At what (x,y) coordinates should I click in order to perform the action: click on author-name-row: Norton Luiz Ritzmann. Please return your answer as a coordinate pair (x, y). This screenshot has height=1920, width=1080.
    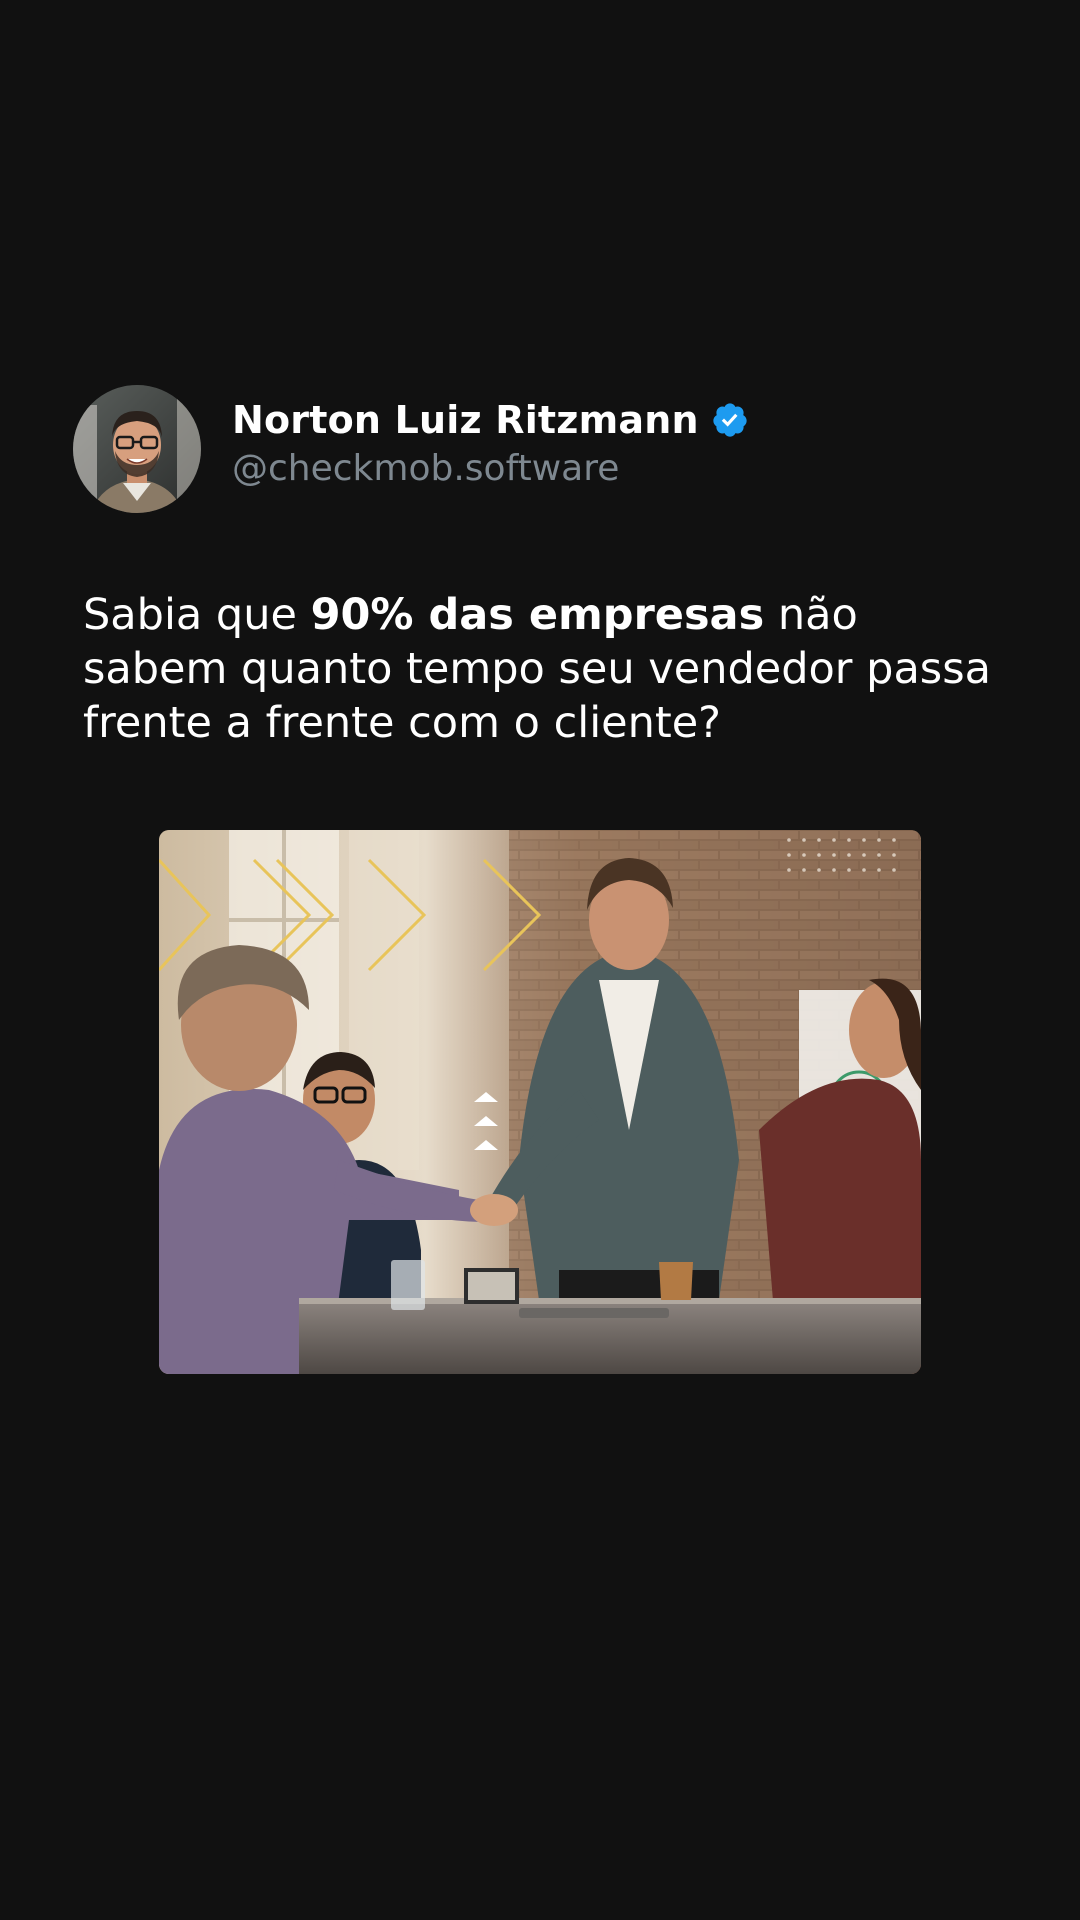
    Looking at the image, I should click on (490, 420).